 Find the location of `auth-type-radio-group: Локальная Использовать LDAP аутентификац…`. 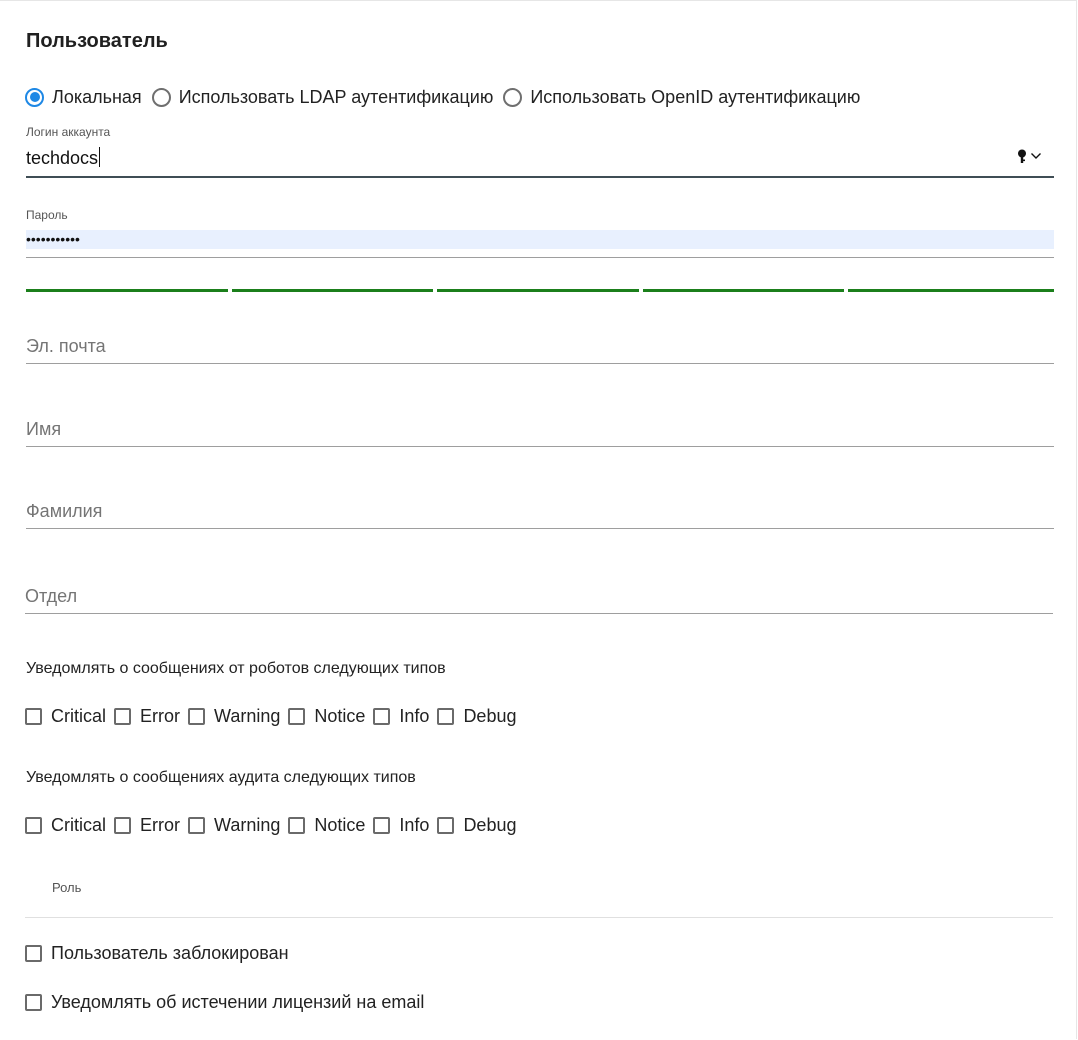

auth-type-radio-group: Локальная Использовать LDAP аутентификац… is located at coordinates (447, 97).